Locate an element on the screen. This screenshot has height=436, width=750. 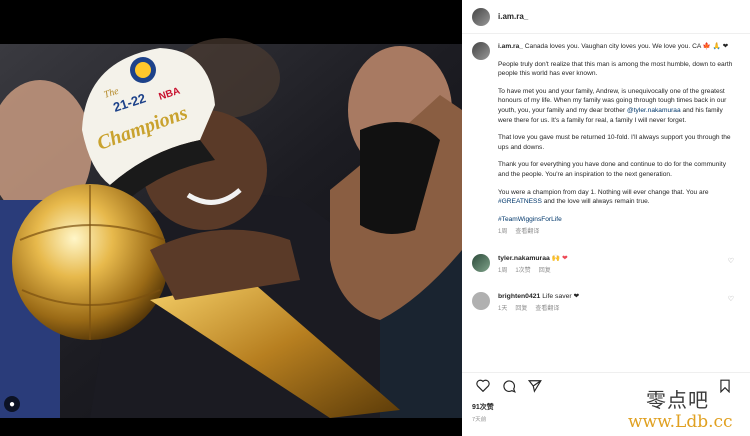
comment-username: tyler.nakamuraa is located at coordinates (524, 258).